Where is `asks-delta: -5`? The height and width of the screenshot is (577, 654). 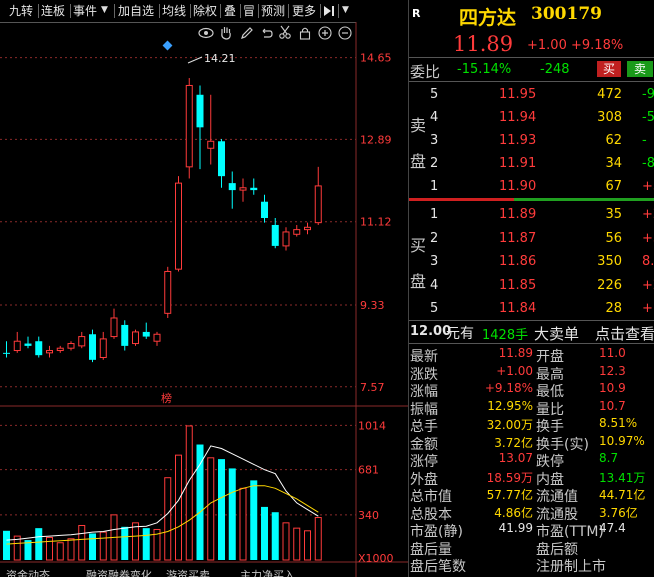
asks-delta: -5 is located at coordinates (648, 117).